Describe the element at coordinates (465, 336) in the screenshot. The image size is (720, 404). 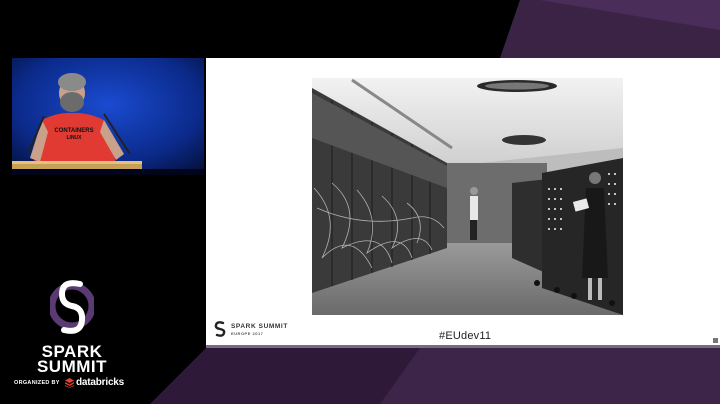
I see `slide-hashtag: #EUdev11` at that location.